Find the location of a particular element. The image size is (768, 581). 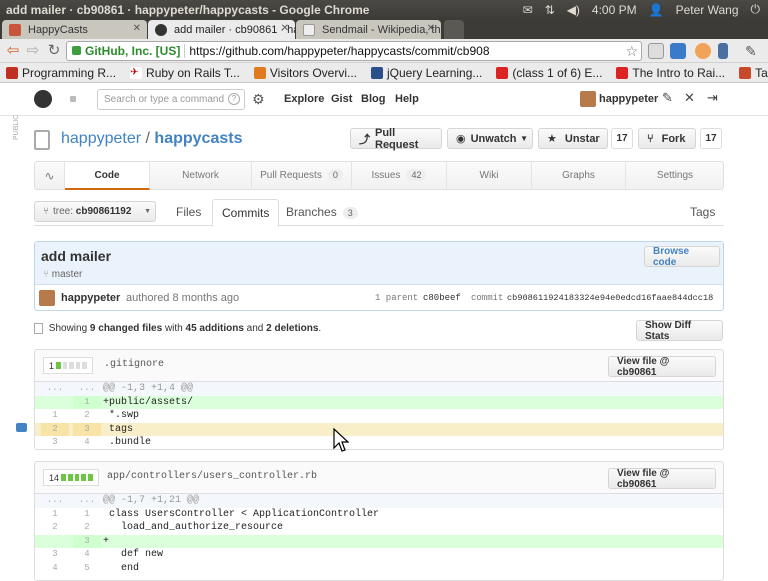

eyedropper-icon is located at coordinates (723, 51).